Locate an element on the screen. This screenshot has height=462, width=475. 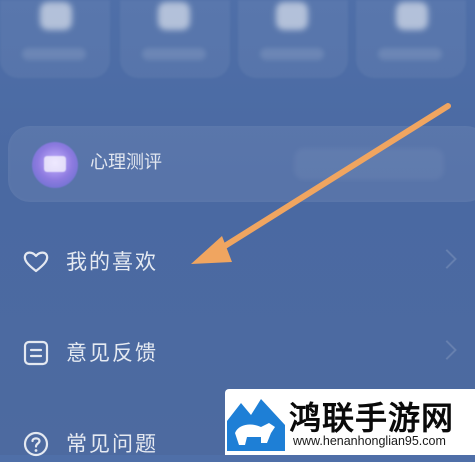
heart-icon is located at coordinates (36, 262).